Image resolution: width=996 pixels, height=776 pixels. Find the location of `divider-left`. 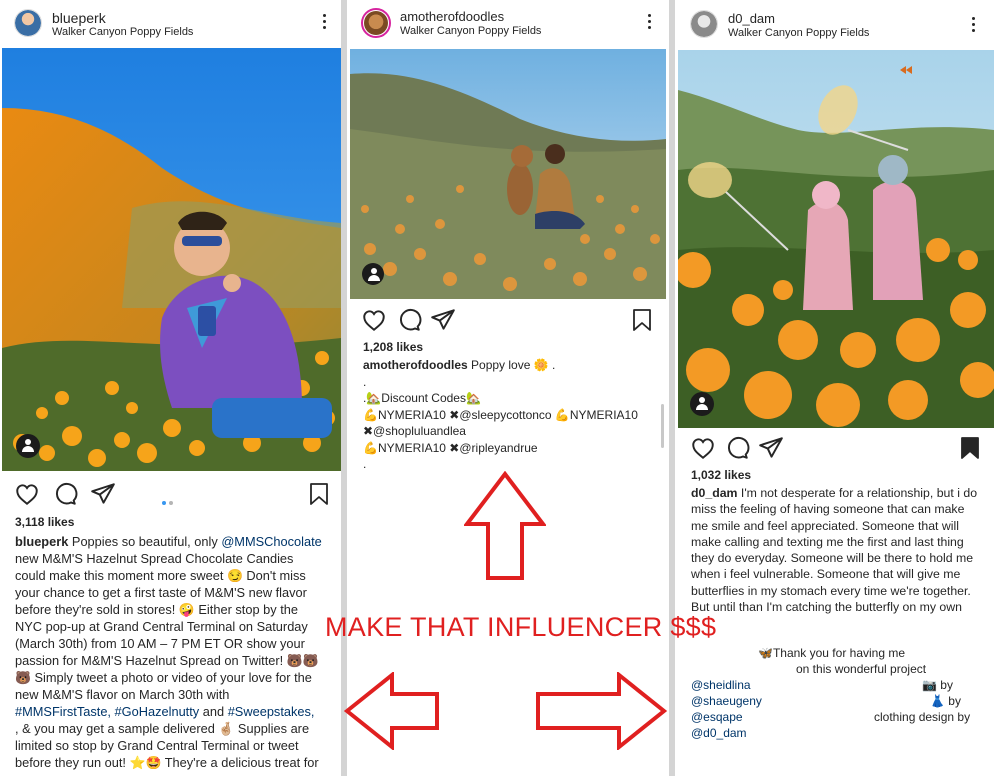

divider-left is located at coordinates (344, 388).